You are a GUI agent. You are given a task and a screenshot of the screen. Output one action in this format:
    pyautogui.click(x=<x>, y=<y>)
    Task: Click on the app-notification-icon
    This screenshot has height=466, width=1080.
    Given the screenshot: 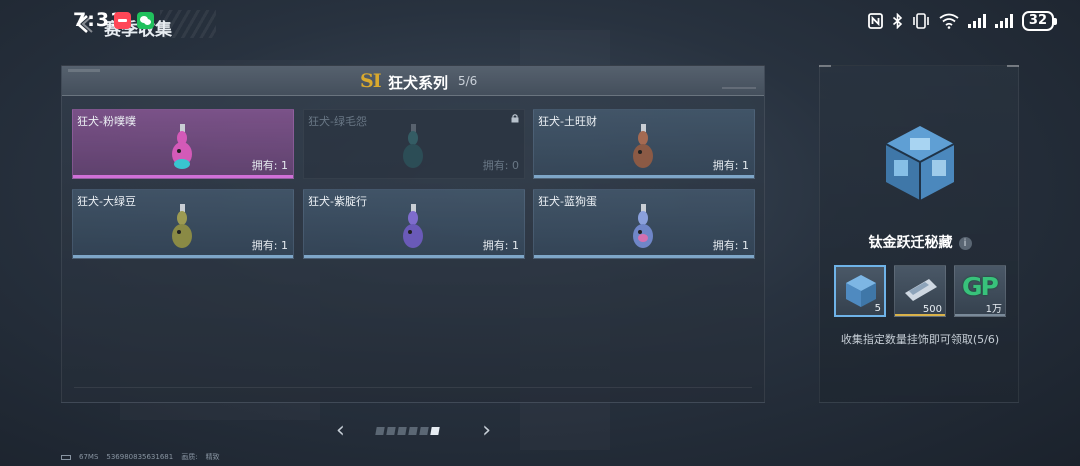 What is the action you would take?
    pyautogui.click(x=122, y=20)
    